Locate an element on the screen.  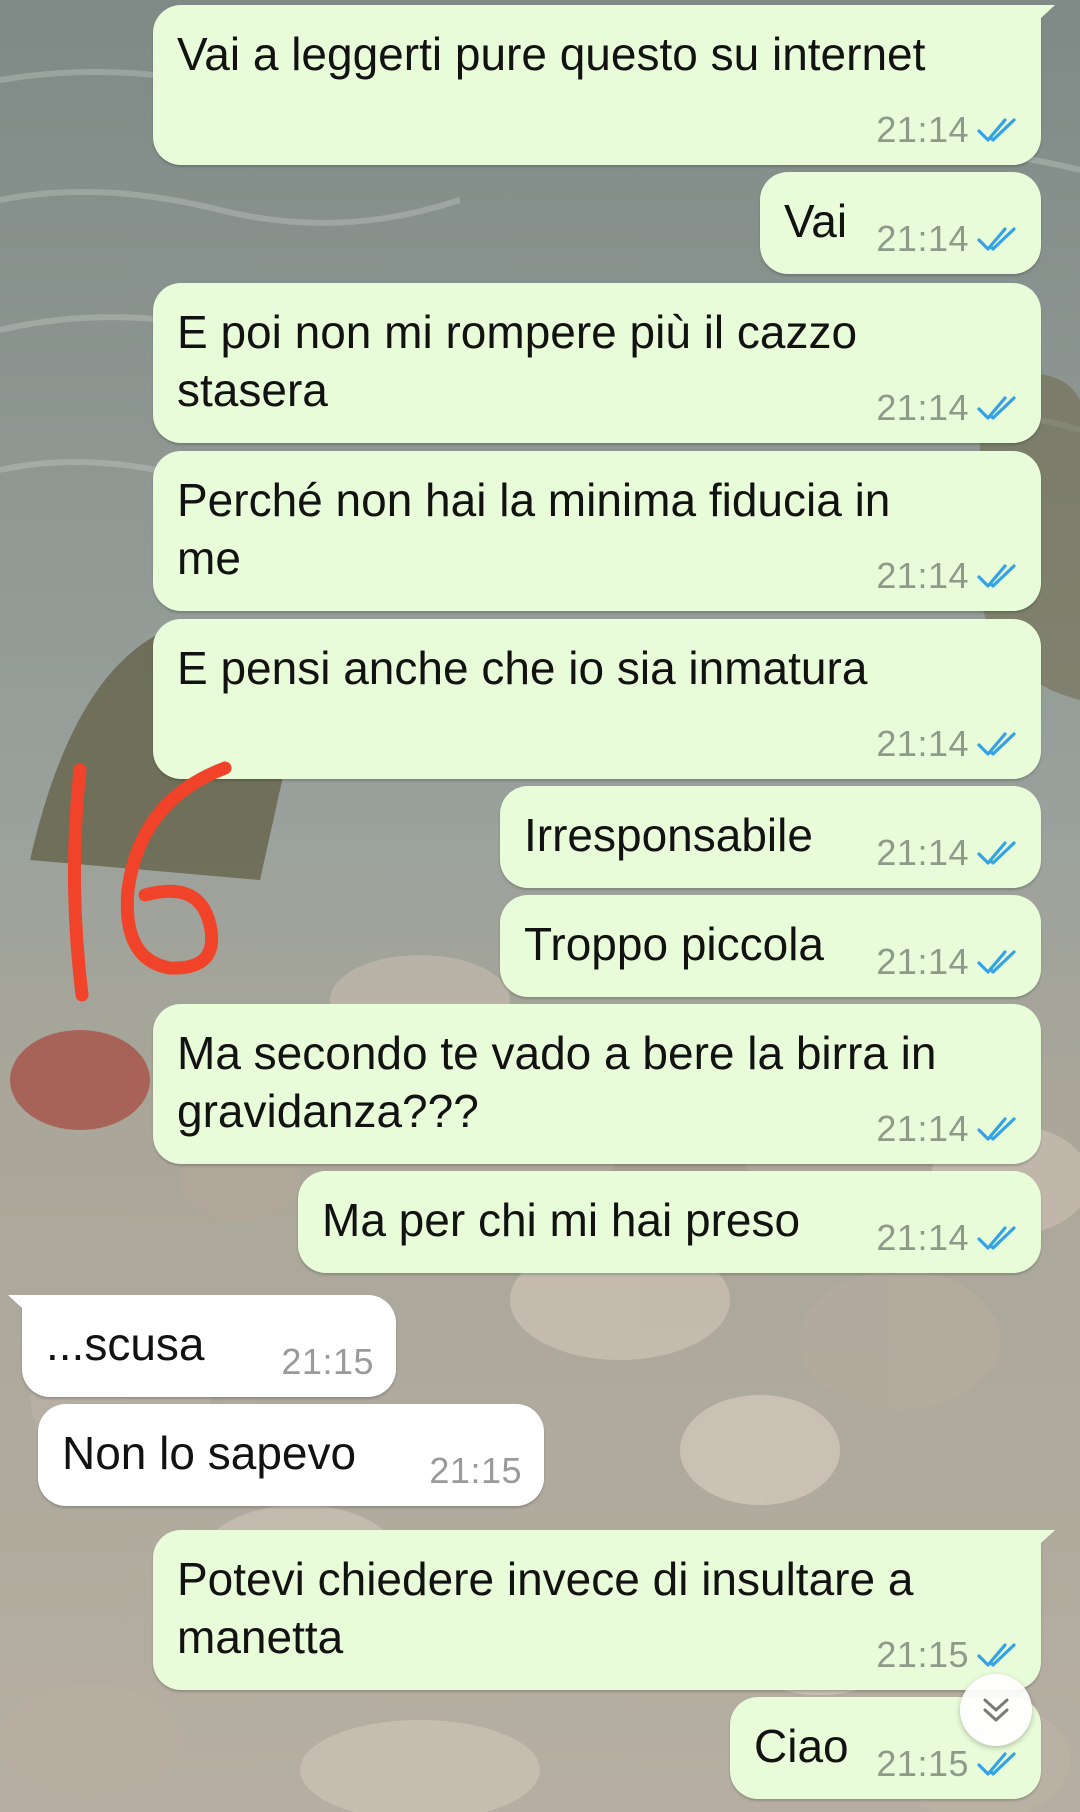
outgoing-message-bubble: Troppo piccola 21:14 is located at coordinates (770, 946).